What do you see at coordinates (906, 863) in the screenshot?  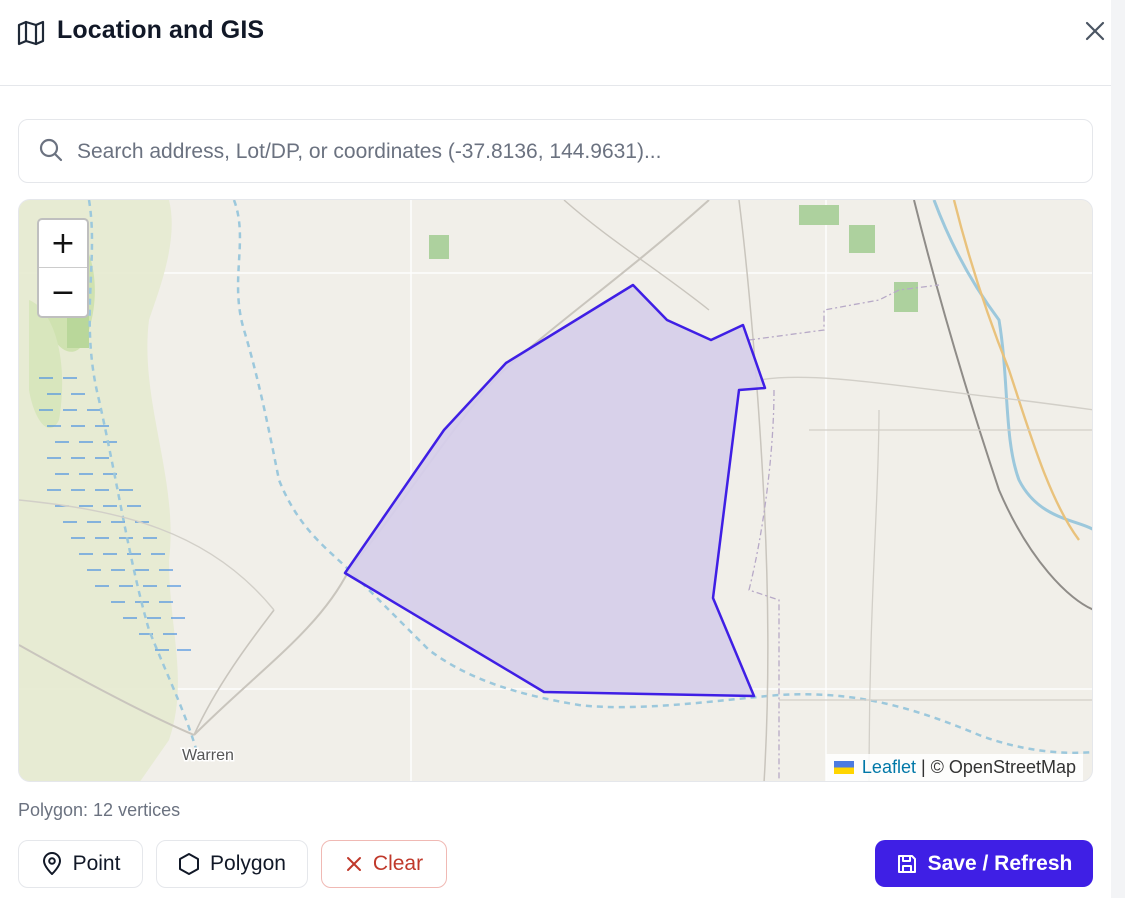 I see `save-icon` at bounding box center [906, 863].